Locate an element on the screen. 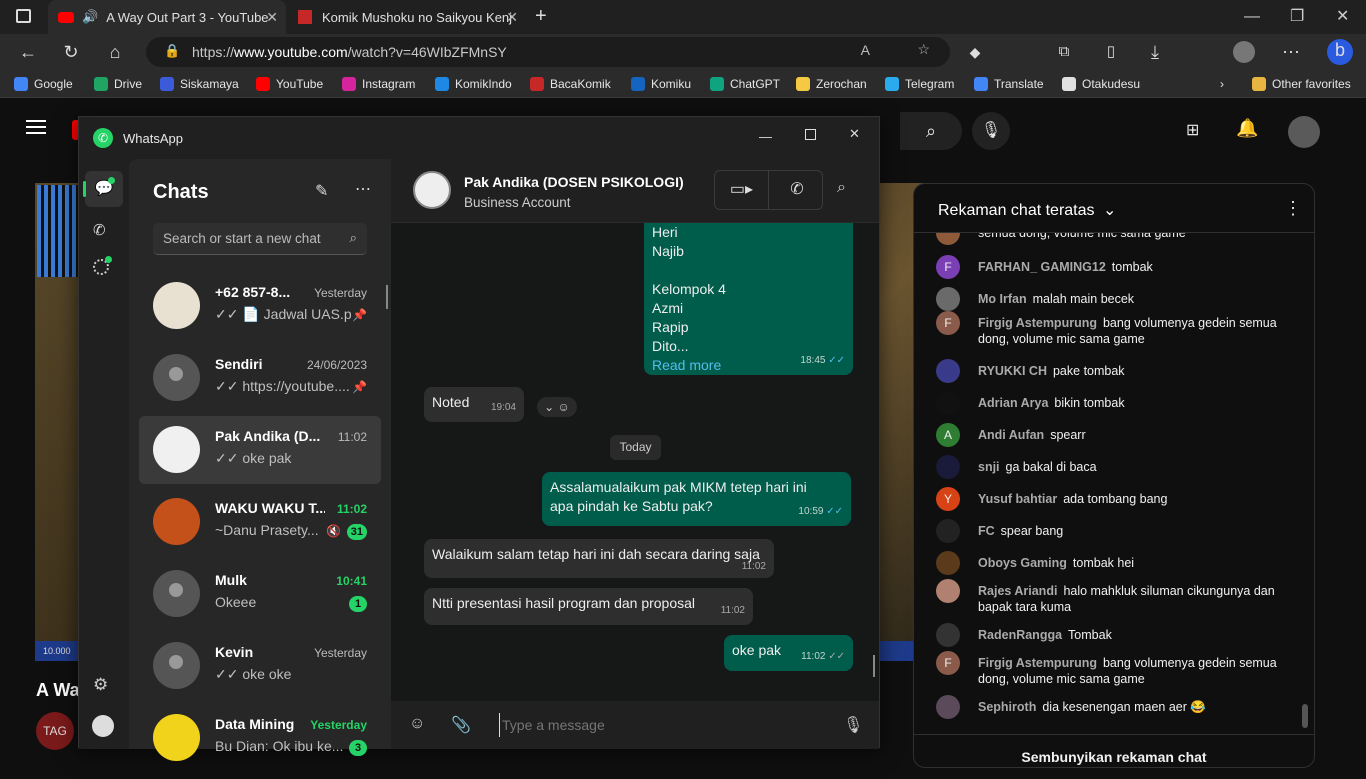 The width and height of the screenshot is (1366, 779). wa-minimize-button: — is located at coordinates (765, 136).